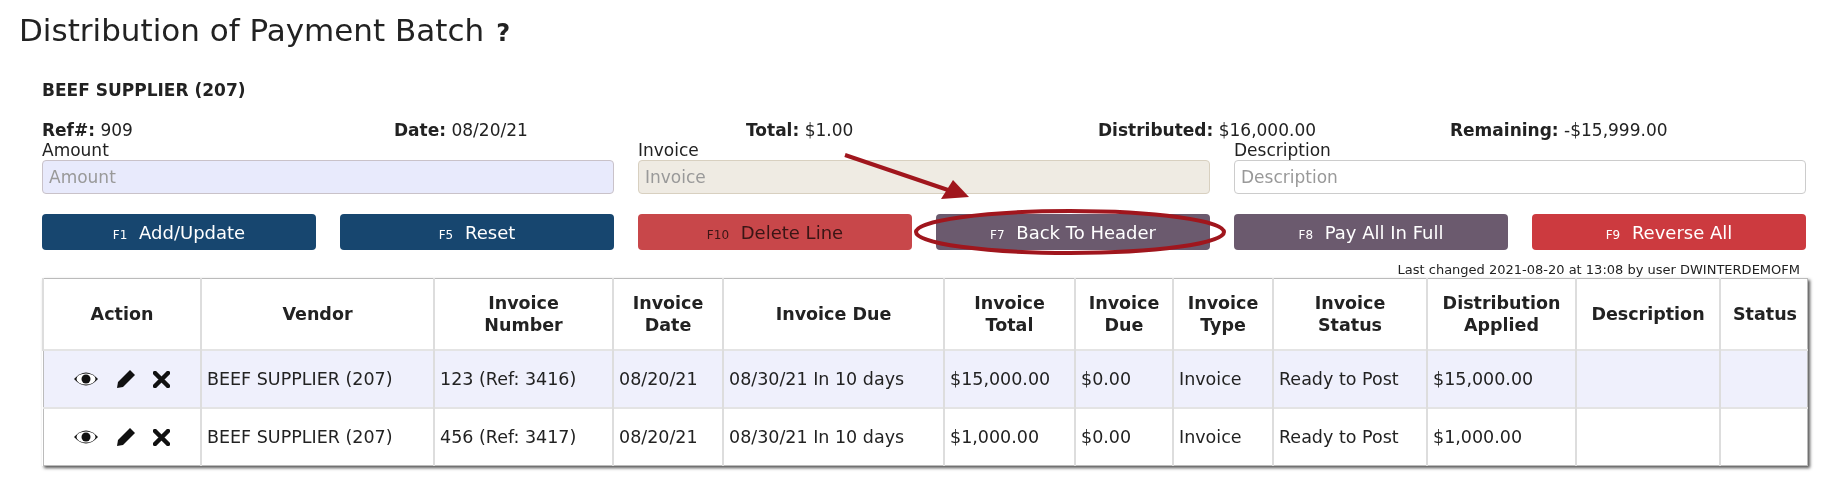 This screenshot has height=490, width=1842. I want to click on page-title: Distribution of Payment Batch, so click(252, 30).